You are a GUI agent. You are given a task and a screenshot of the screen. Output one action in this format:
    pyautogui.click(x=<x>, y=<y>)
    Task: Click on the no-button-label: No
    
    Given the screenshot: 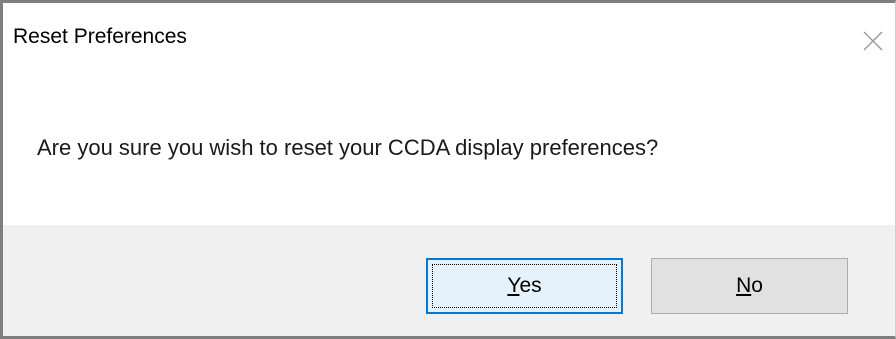 What is the action you would take?
    pyautogui.click(x=749, y=286)
    